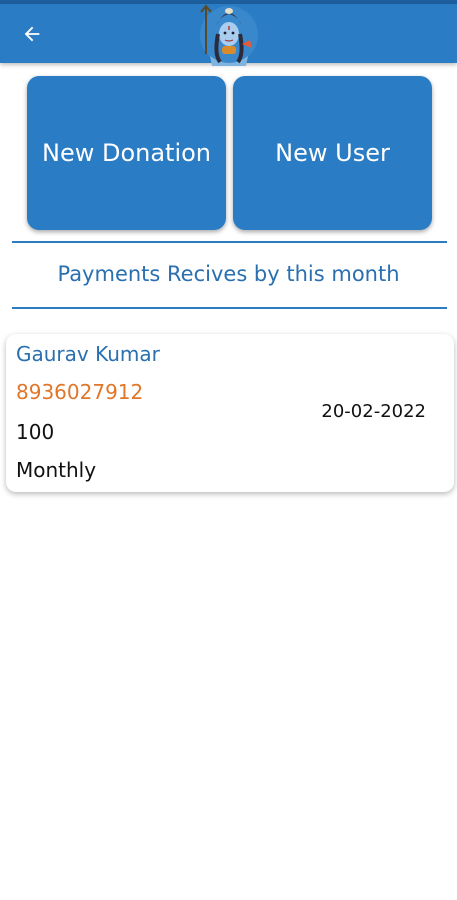  I want to click on app-bar, so click(228, 35).